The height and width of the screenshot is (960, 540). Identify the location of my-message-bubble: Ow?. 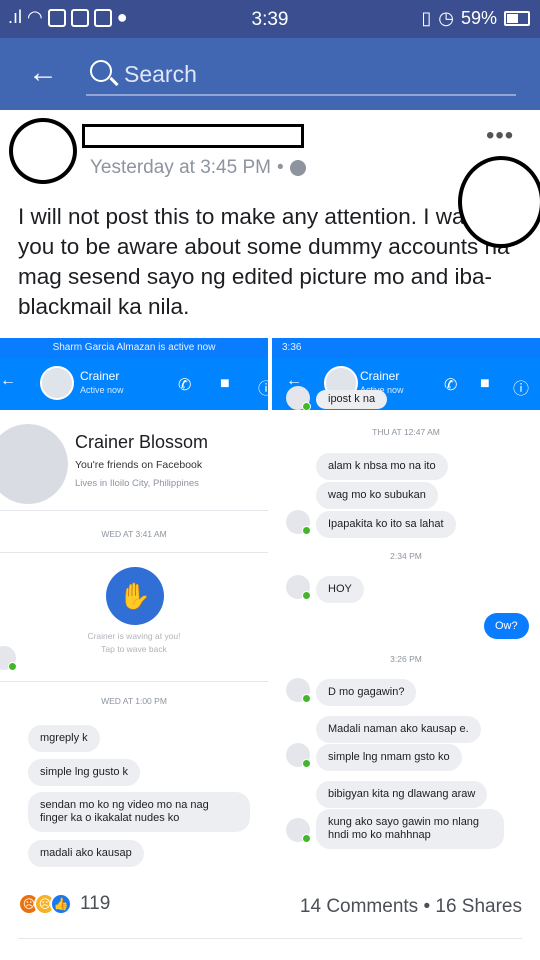
(506, 626).